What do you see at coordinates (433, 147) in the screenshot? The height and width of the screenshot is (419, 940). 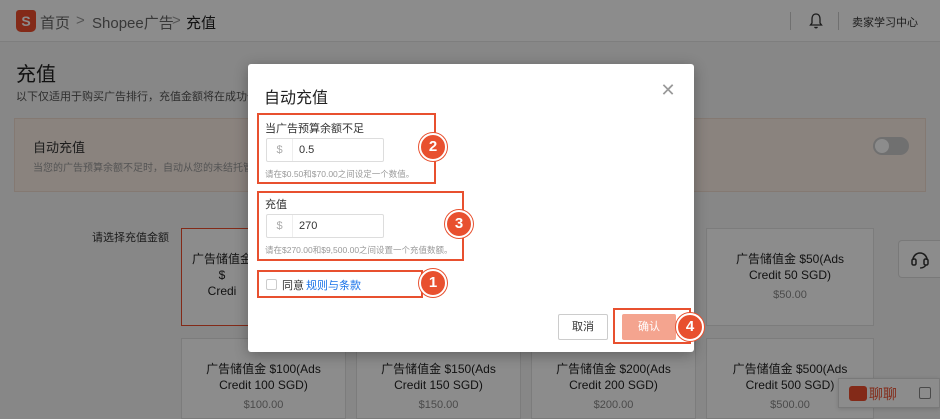 I see `step-badge-2: 2` at bounding box center [433, 147].